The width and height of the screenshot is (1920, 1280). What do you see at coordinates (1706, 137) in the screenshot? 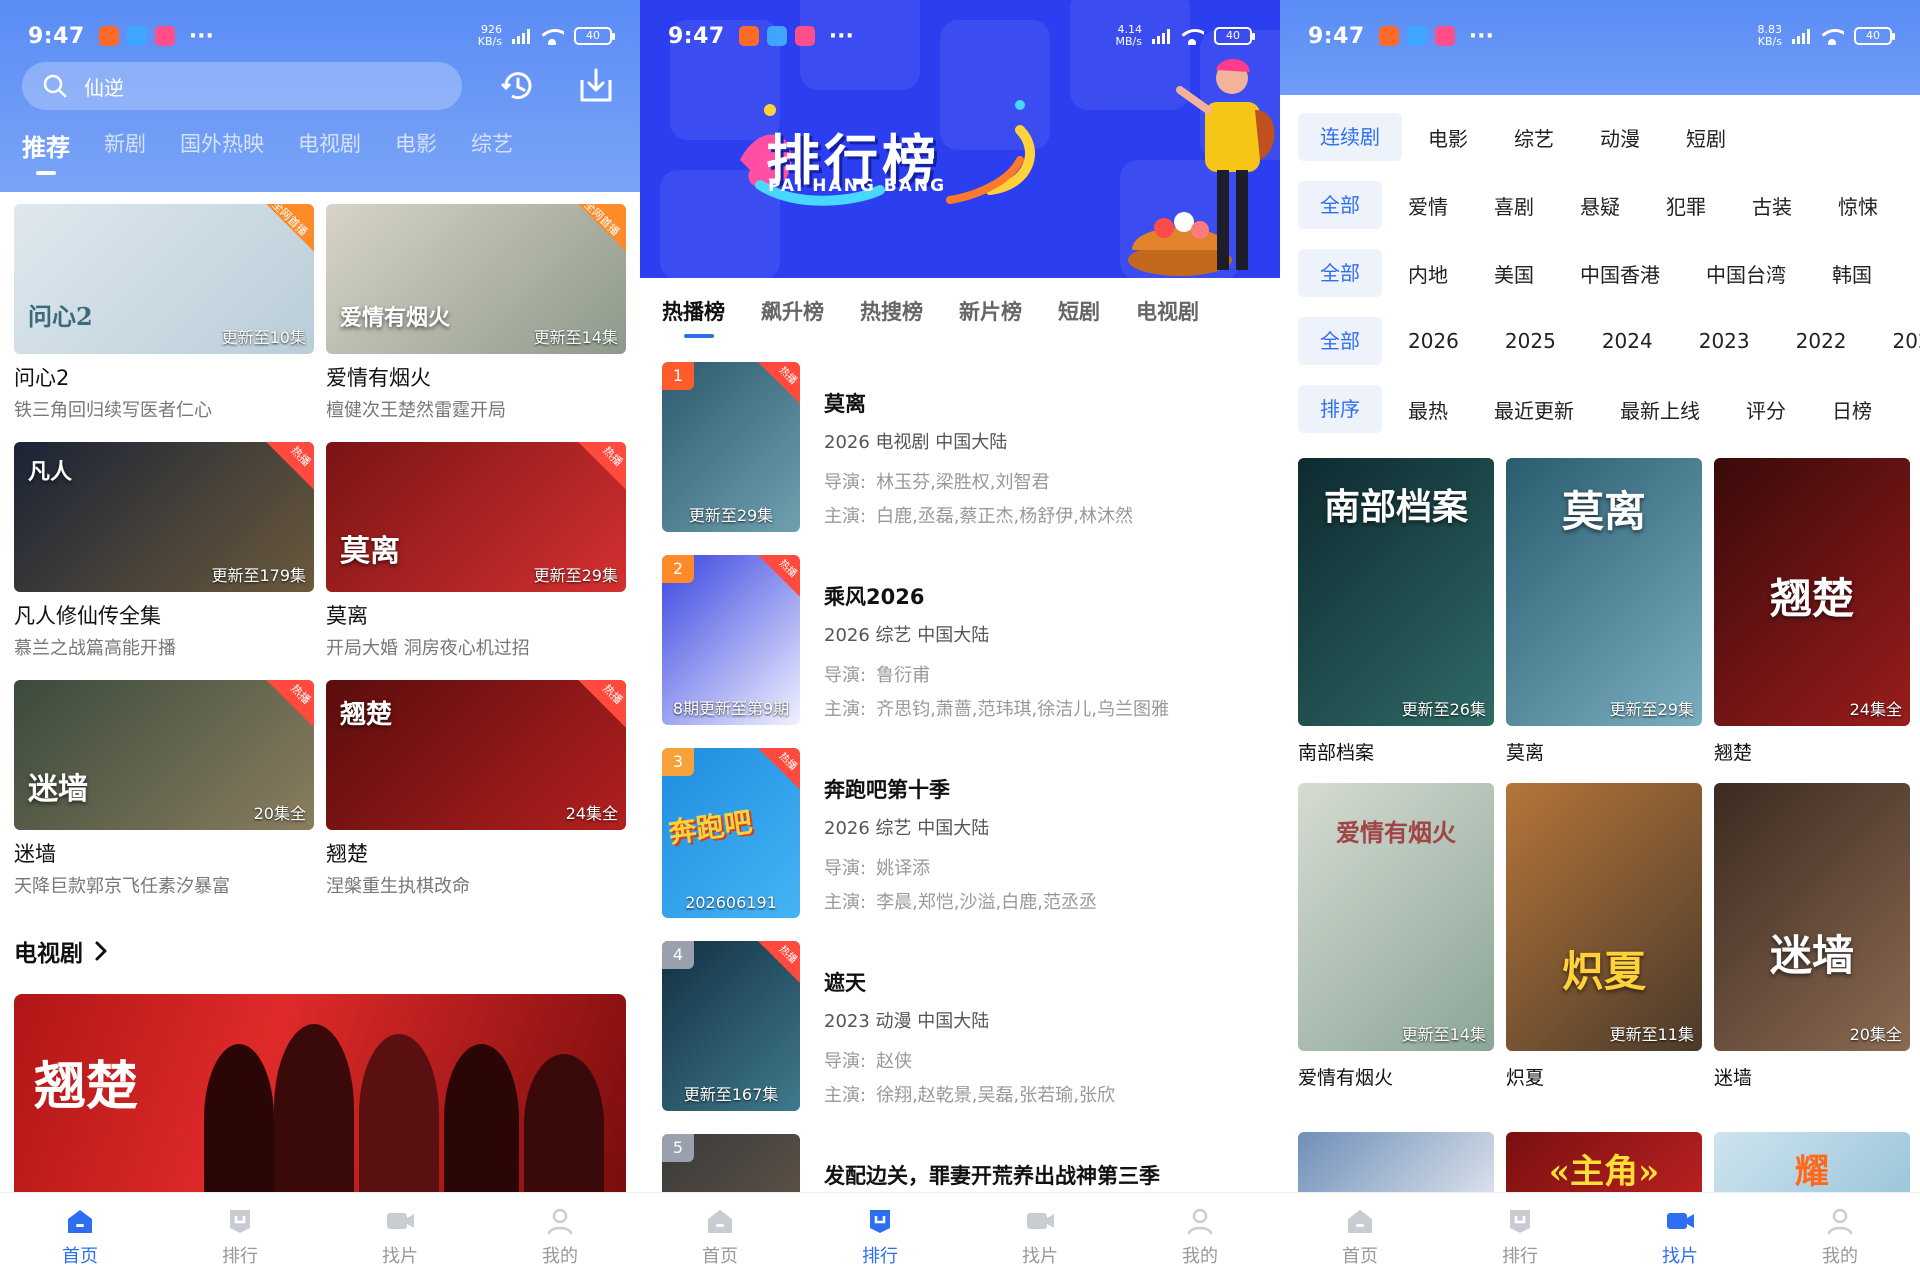
I see `filter-chip: 短剧` at bounding box center [1706, 137].